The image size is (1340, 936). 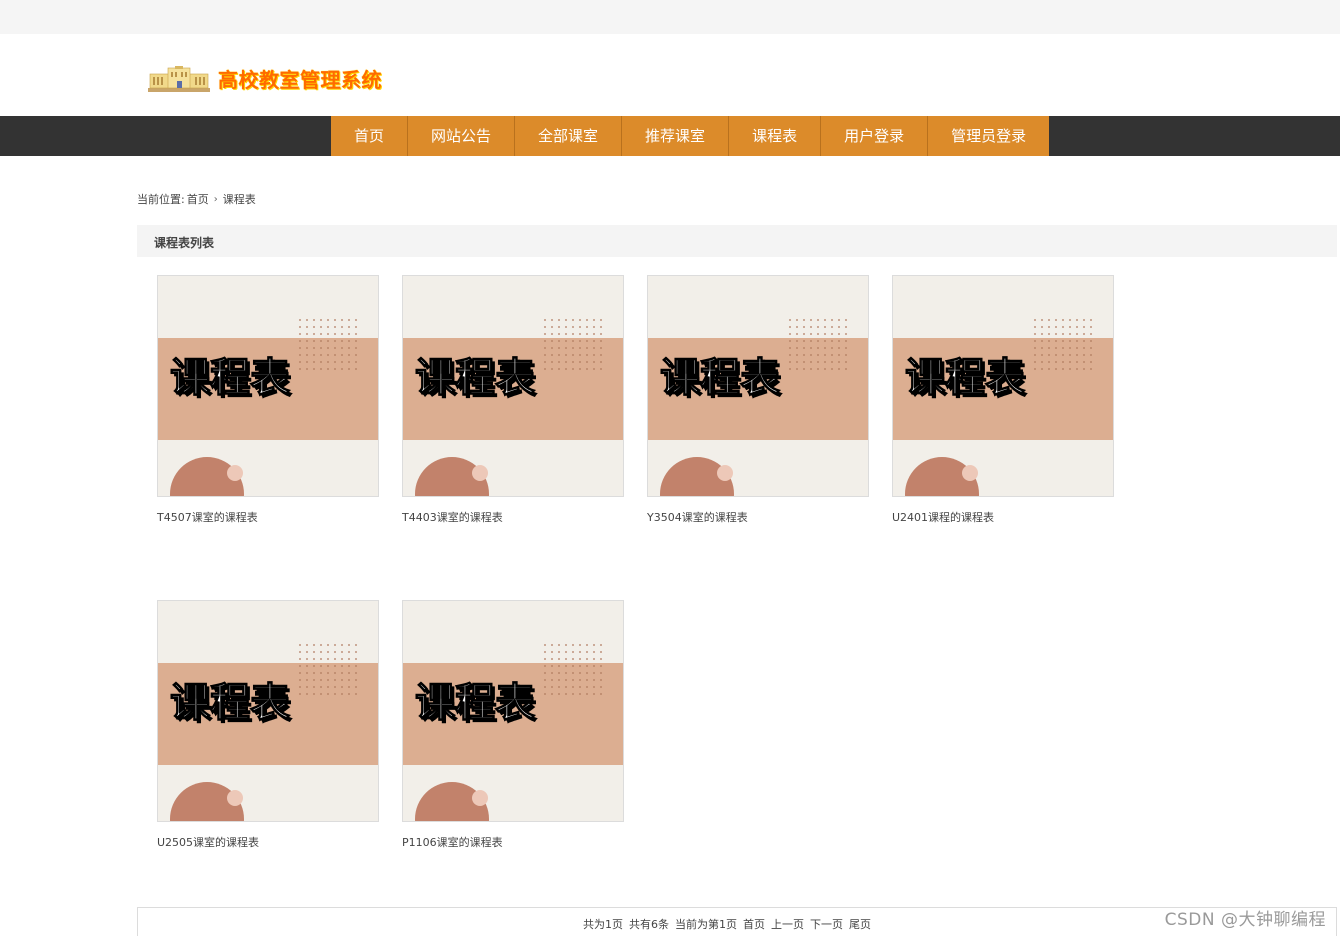 I want to click on site-title: 高校教室管理系统, so click(x=300, y=80).